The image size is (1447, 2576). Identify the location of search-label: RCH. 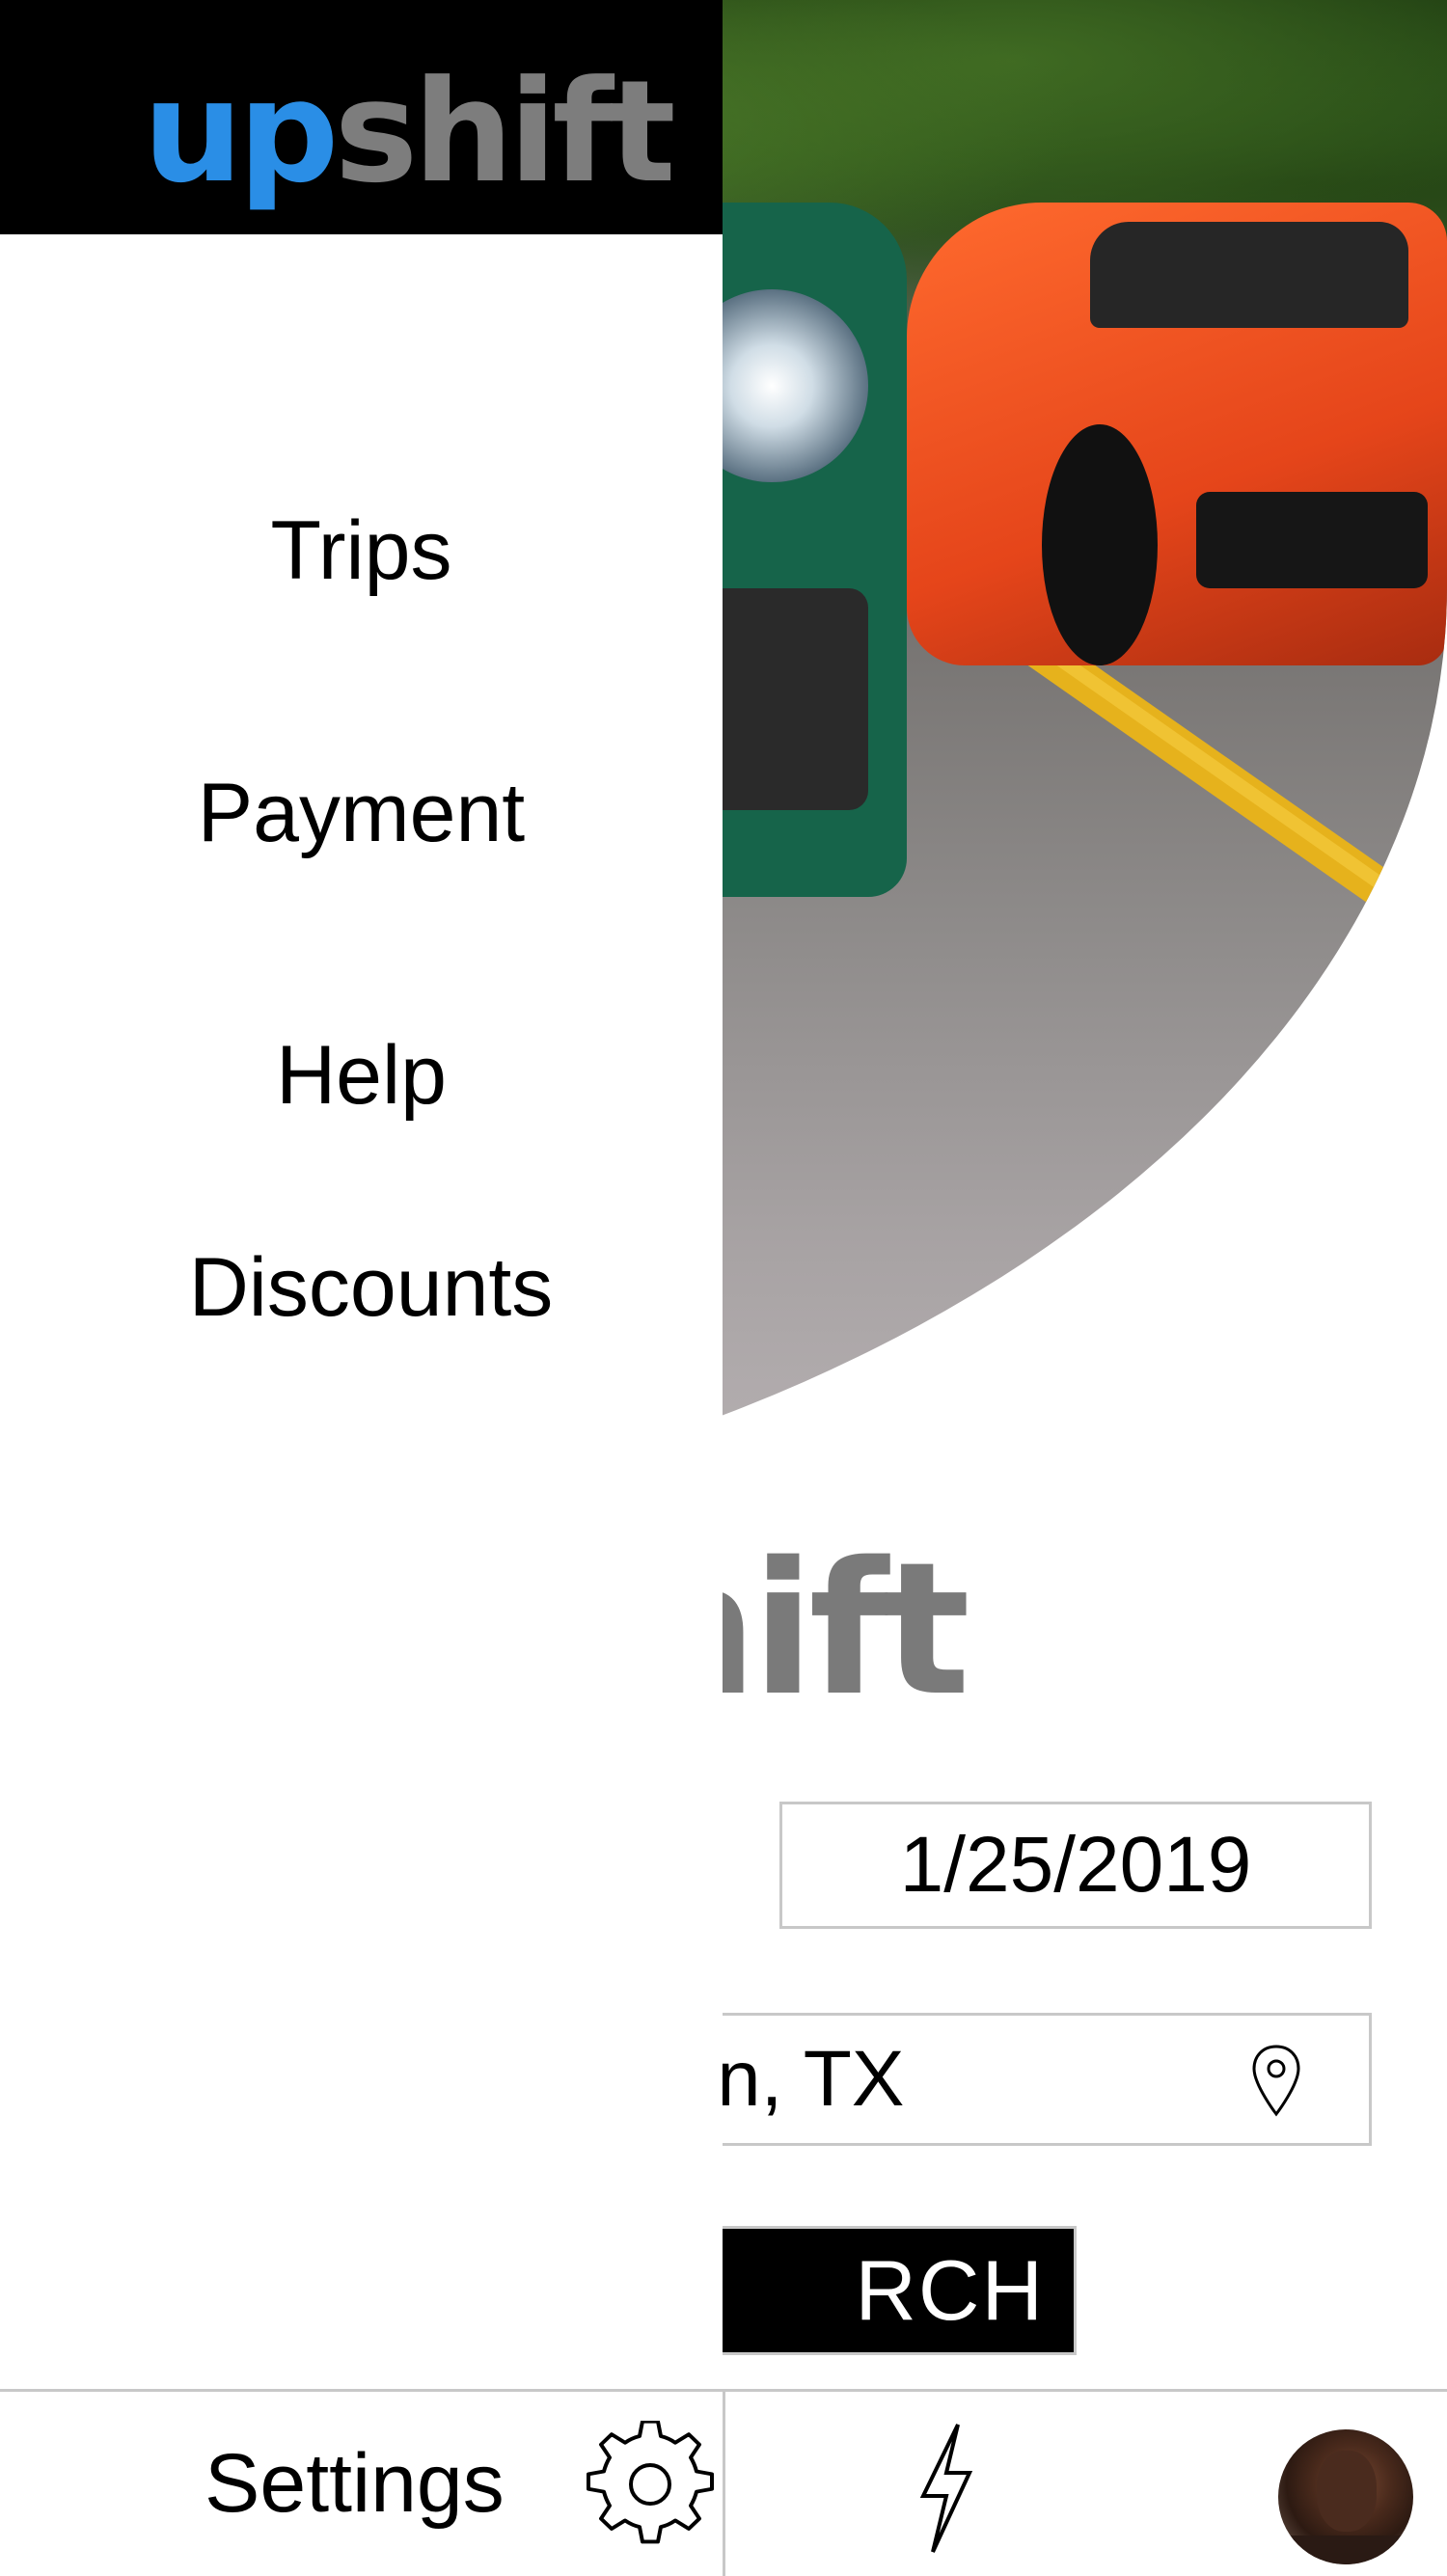
(950, 2290).